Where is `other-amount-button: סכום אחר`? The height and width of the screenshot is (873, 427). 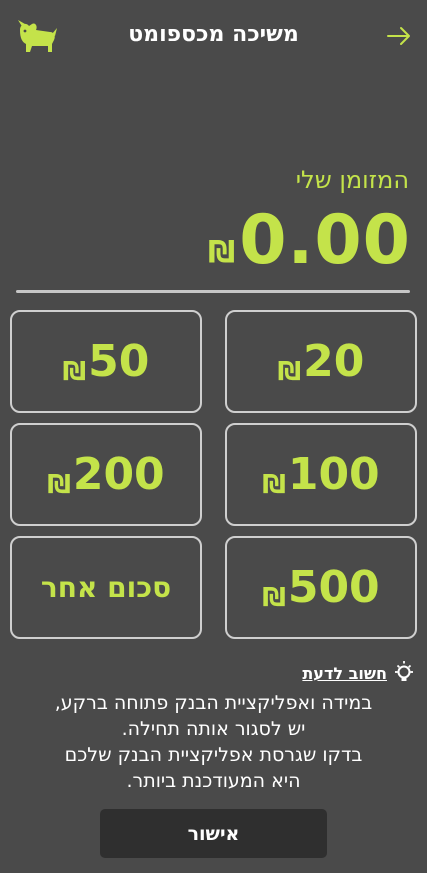
other-amount-button: סכום אחר is located at coordinates (106, 587).